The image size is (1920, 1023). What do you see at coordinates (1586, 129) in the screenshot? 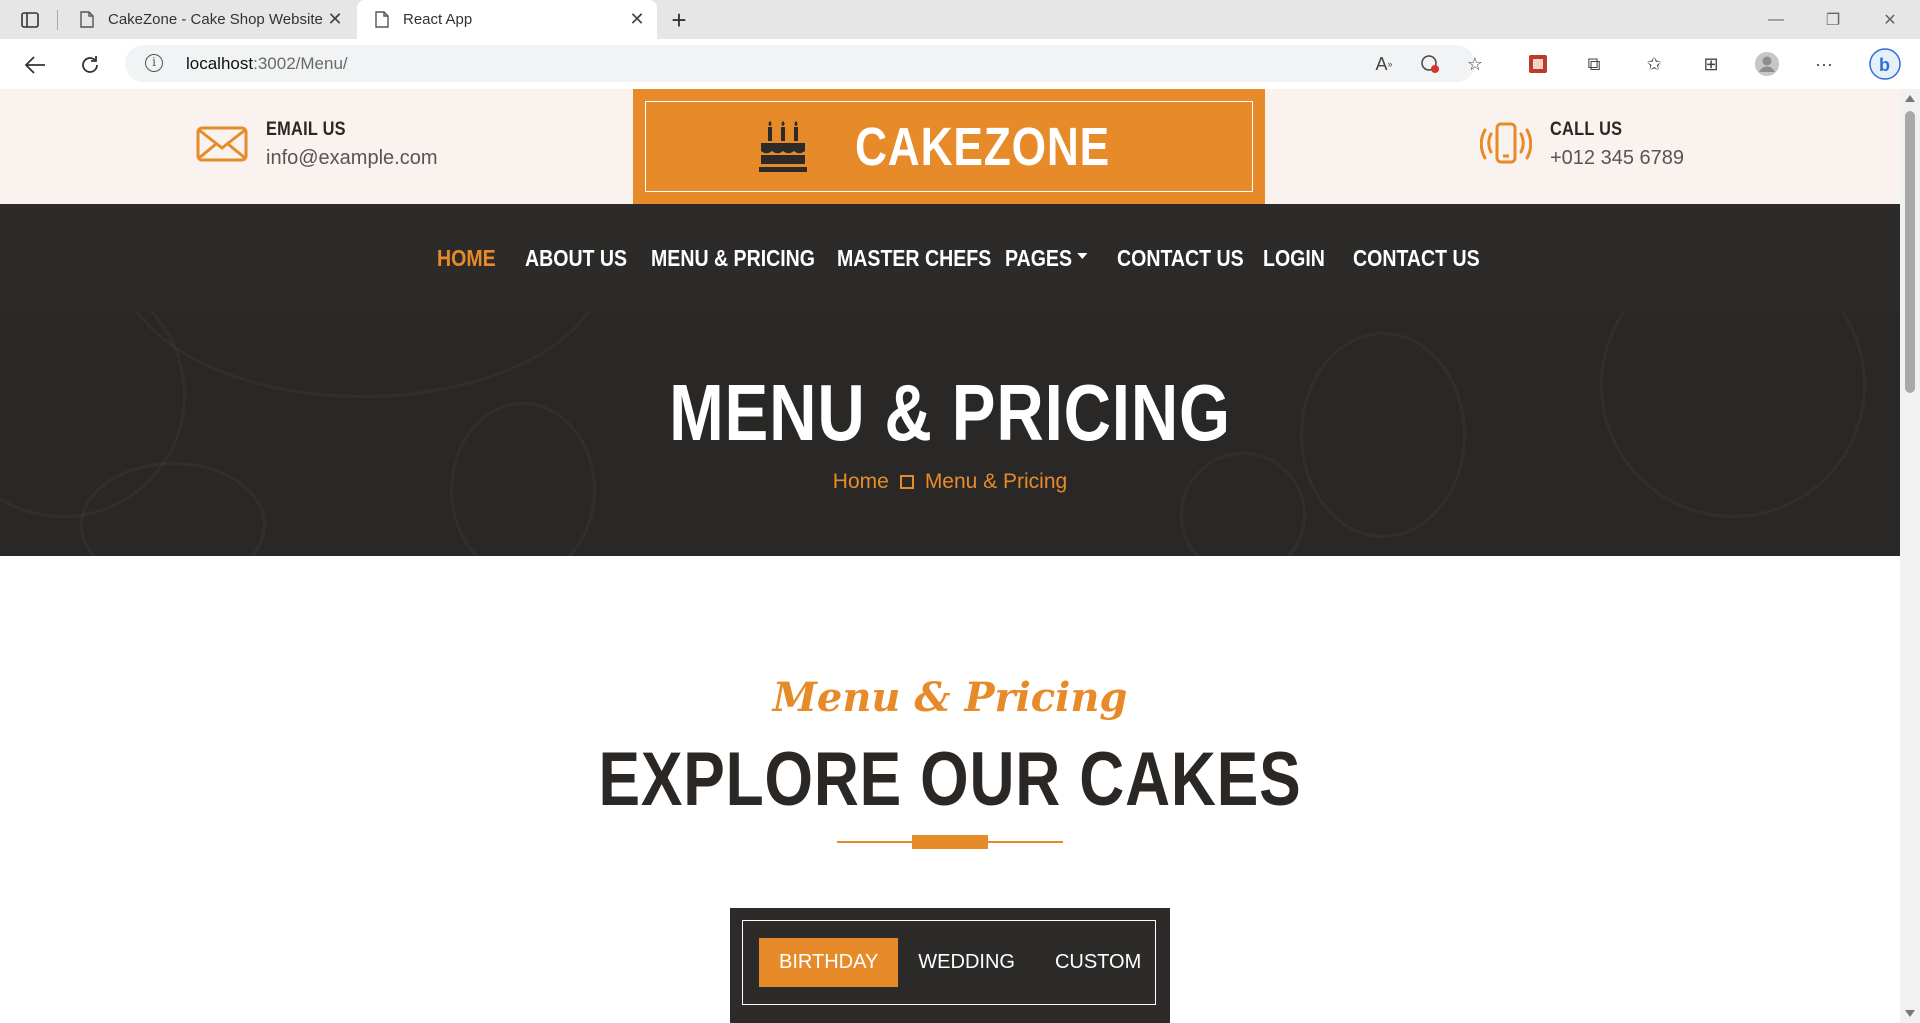
I see `call-title: CALL US` at bounding box center [1586, 129].